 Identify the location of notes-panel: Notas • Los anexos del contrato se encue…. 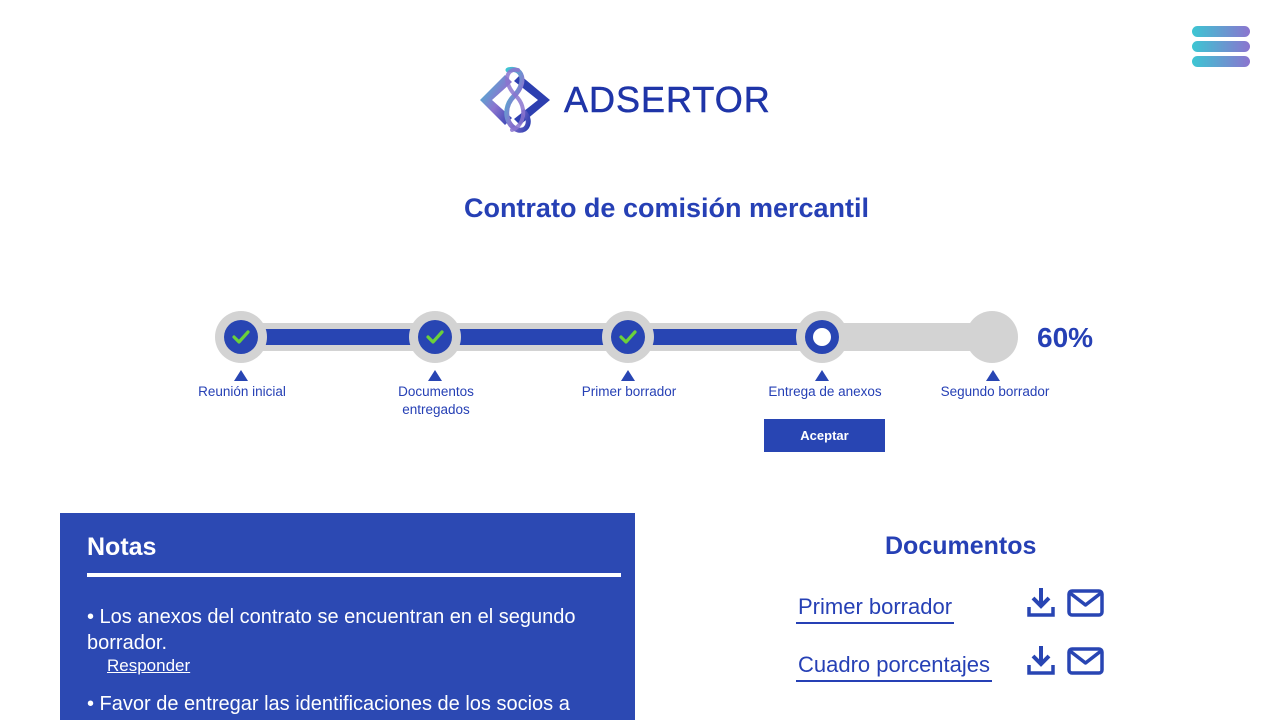
(347, 616).